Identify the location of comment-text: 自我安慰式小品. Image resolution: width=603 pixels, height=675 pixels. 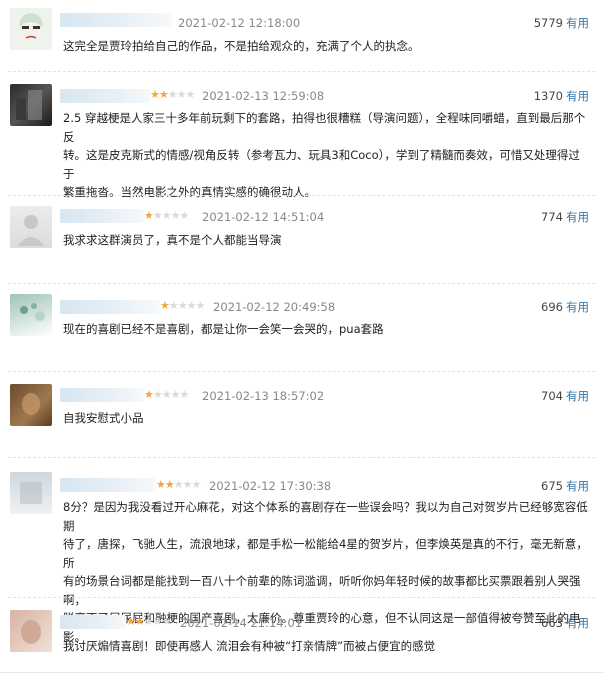
(327, 418).